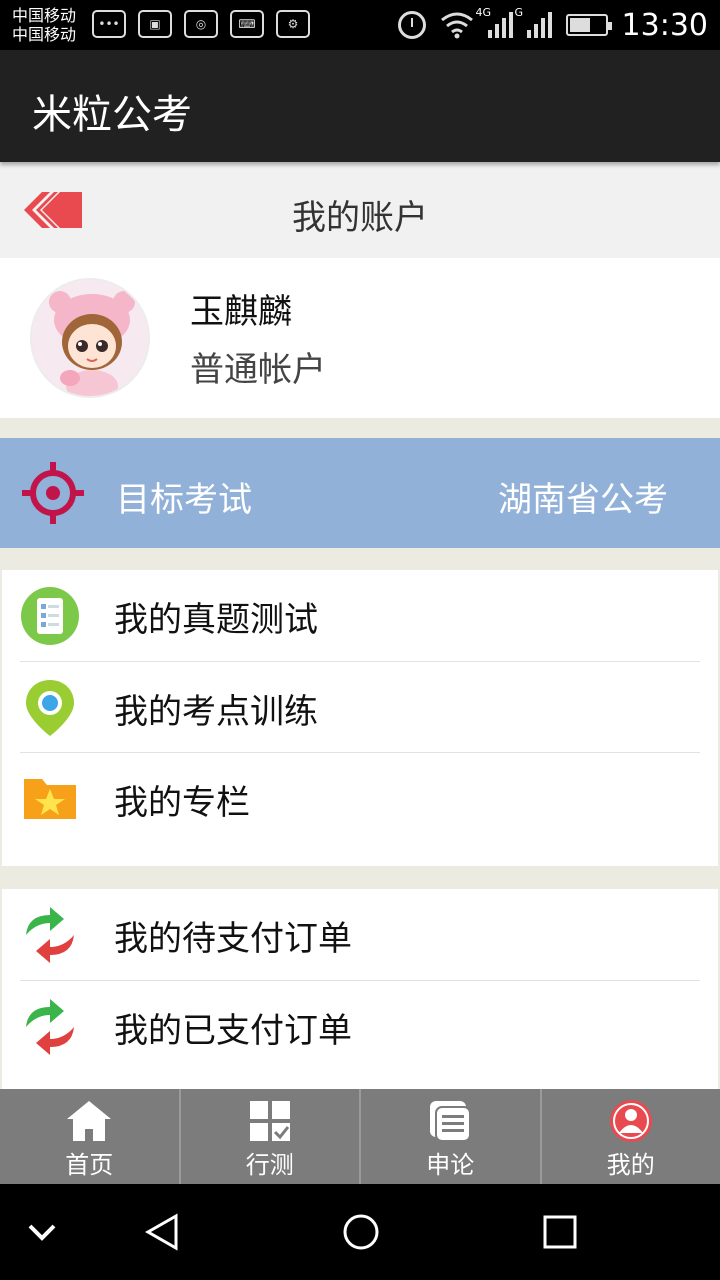 The height and width of the screenshot is (1280, 720). Describe the element at coordinates (44, 34) in the screenshot. I see `carrier-2: 中国移动` at that location.